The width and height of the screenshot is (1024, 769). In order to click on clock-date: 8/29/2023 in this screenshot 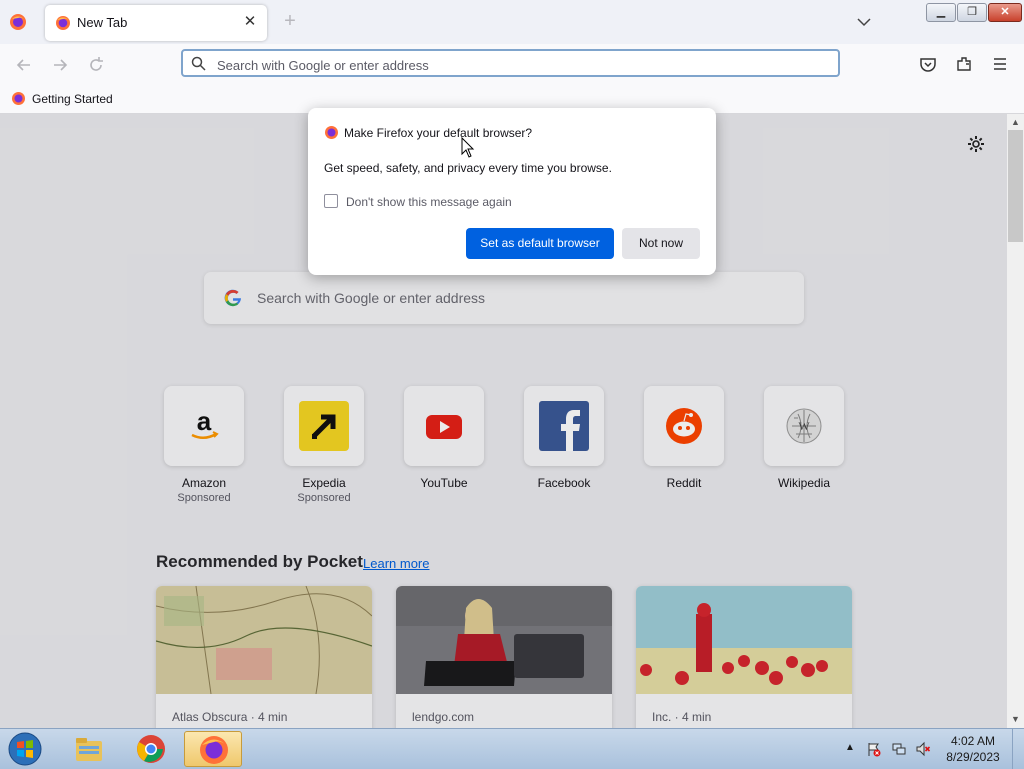, I will do `click(973, 757)`.